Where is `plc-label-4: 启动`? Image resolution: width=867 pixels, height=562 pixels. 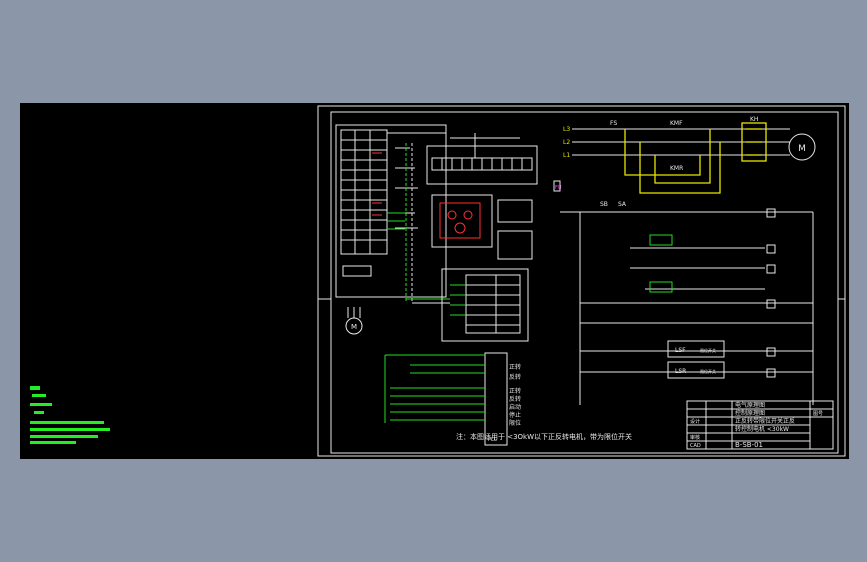 plc-label-4: 启动 is located at coordinates (515, 407).